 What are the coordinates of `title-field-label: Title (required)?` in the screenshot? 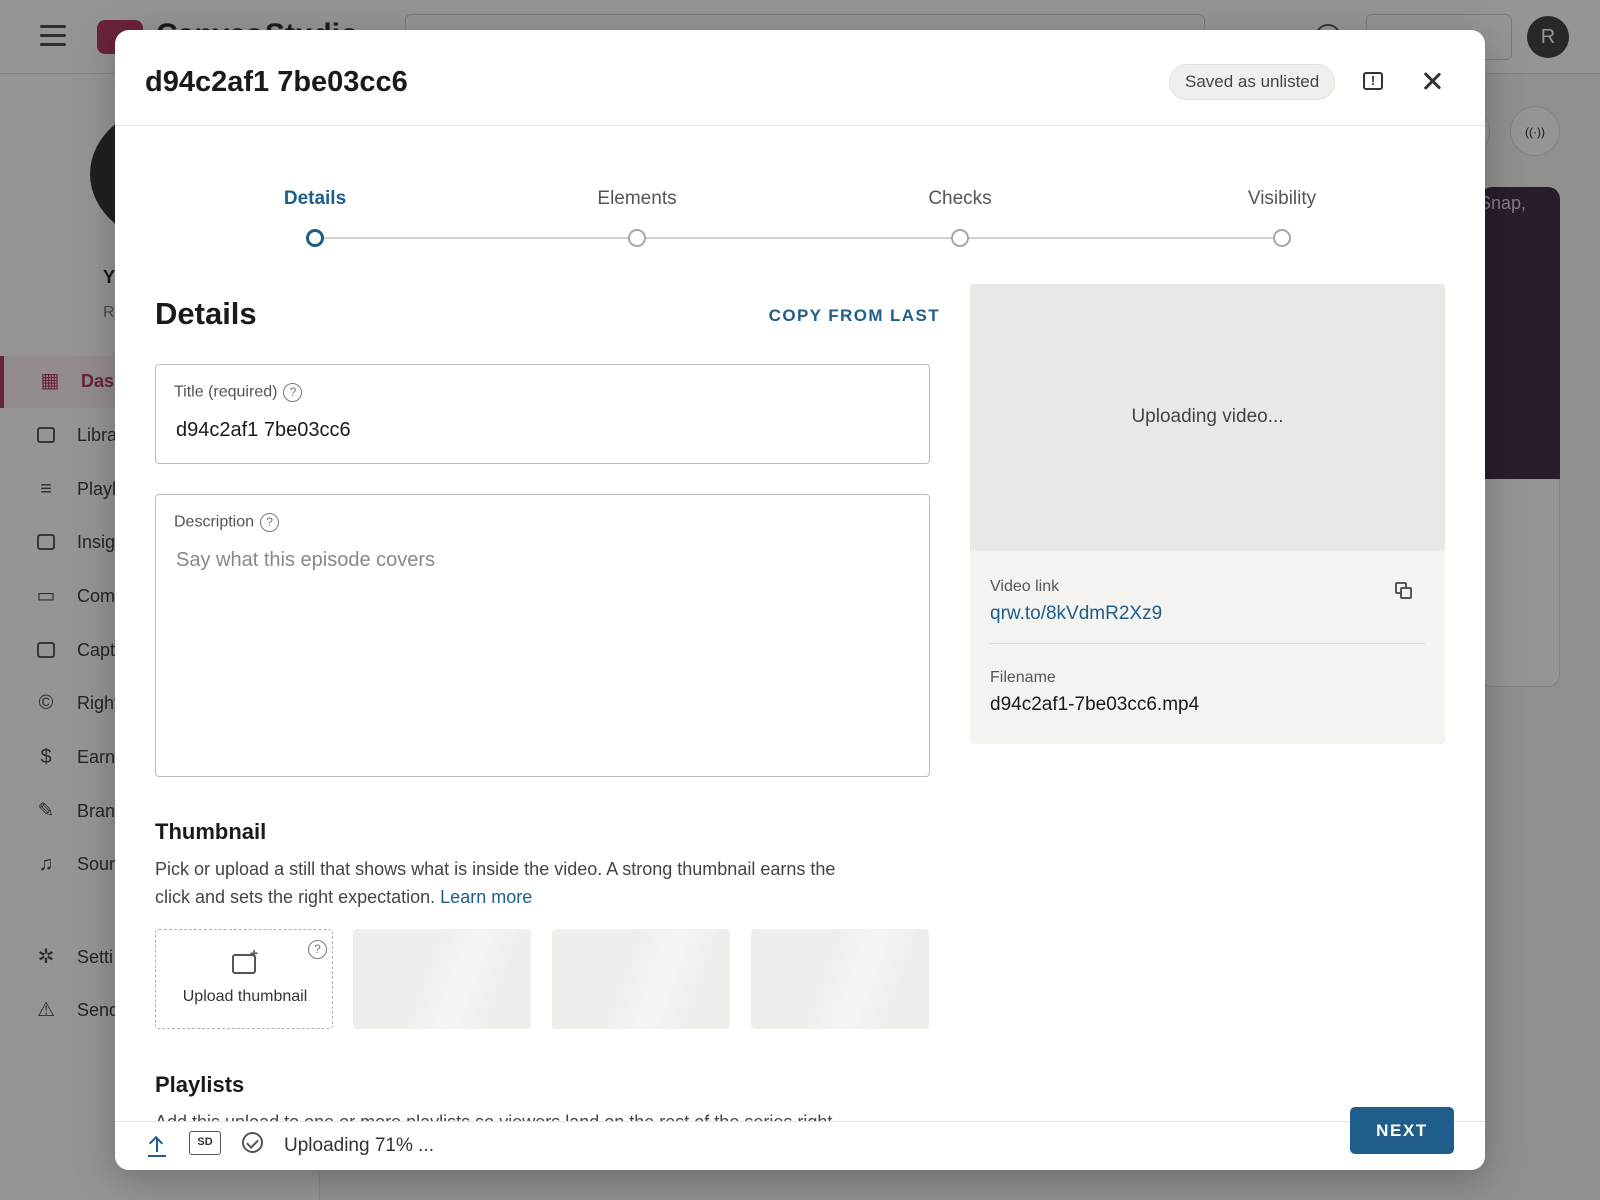 It's located at (238, 392).